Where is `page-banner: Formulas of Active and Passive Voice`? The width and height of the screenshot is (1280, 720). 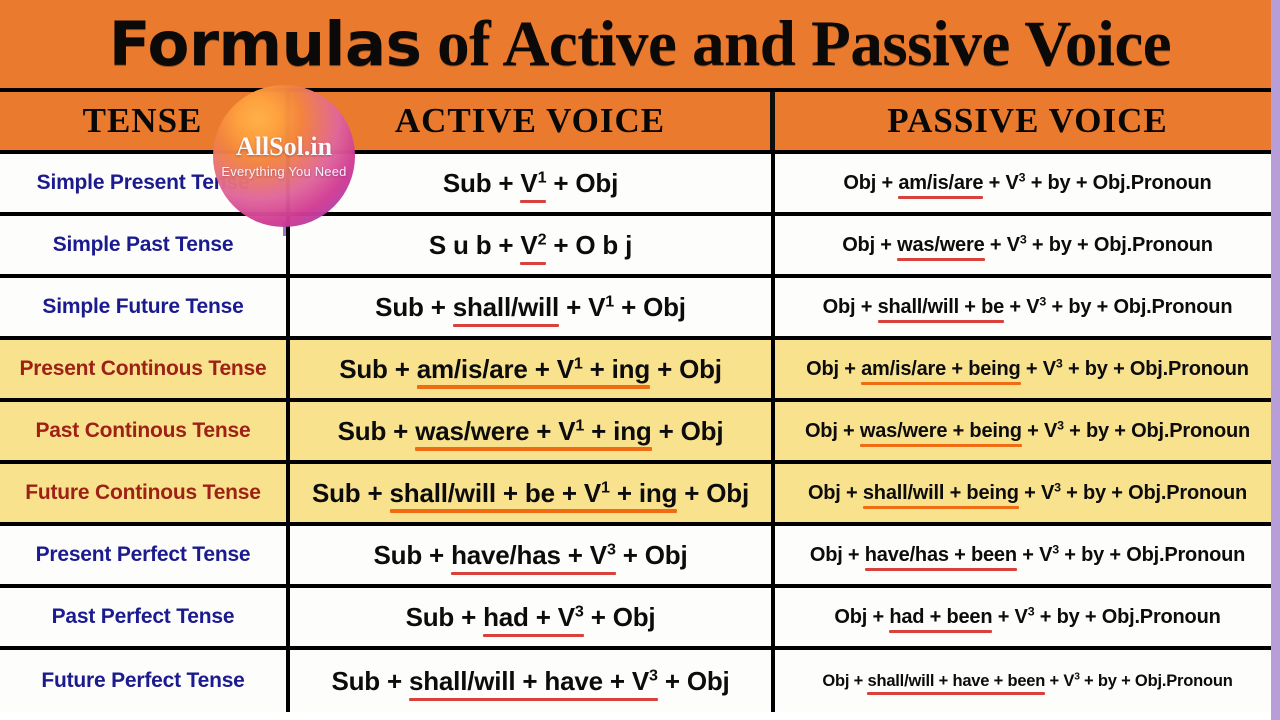
page-banner: Formulas of Active and Passive Voice is located at coordinates (640, 44).